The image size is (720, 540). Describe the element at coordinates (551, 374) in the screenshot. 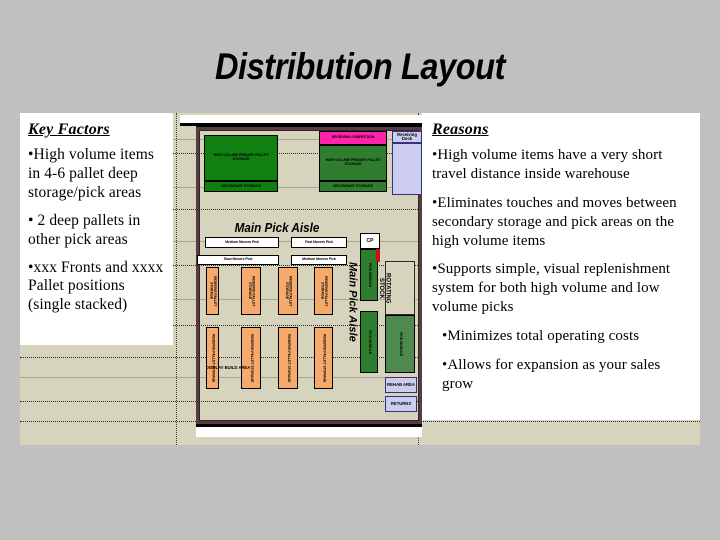

I see `reasons-bullet: •Allows for expansion as your sales grow` at that location.